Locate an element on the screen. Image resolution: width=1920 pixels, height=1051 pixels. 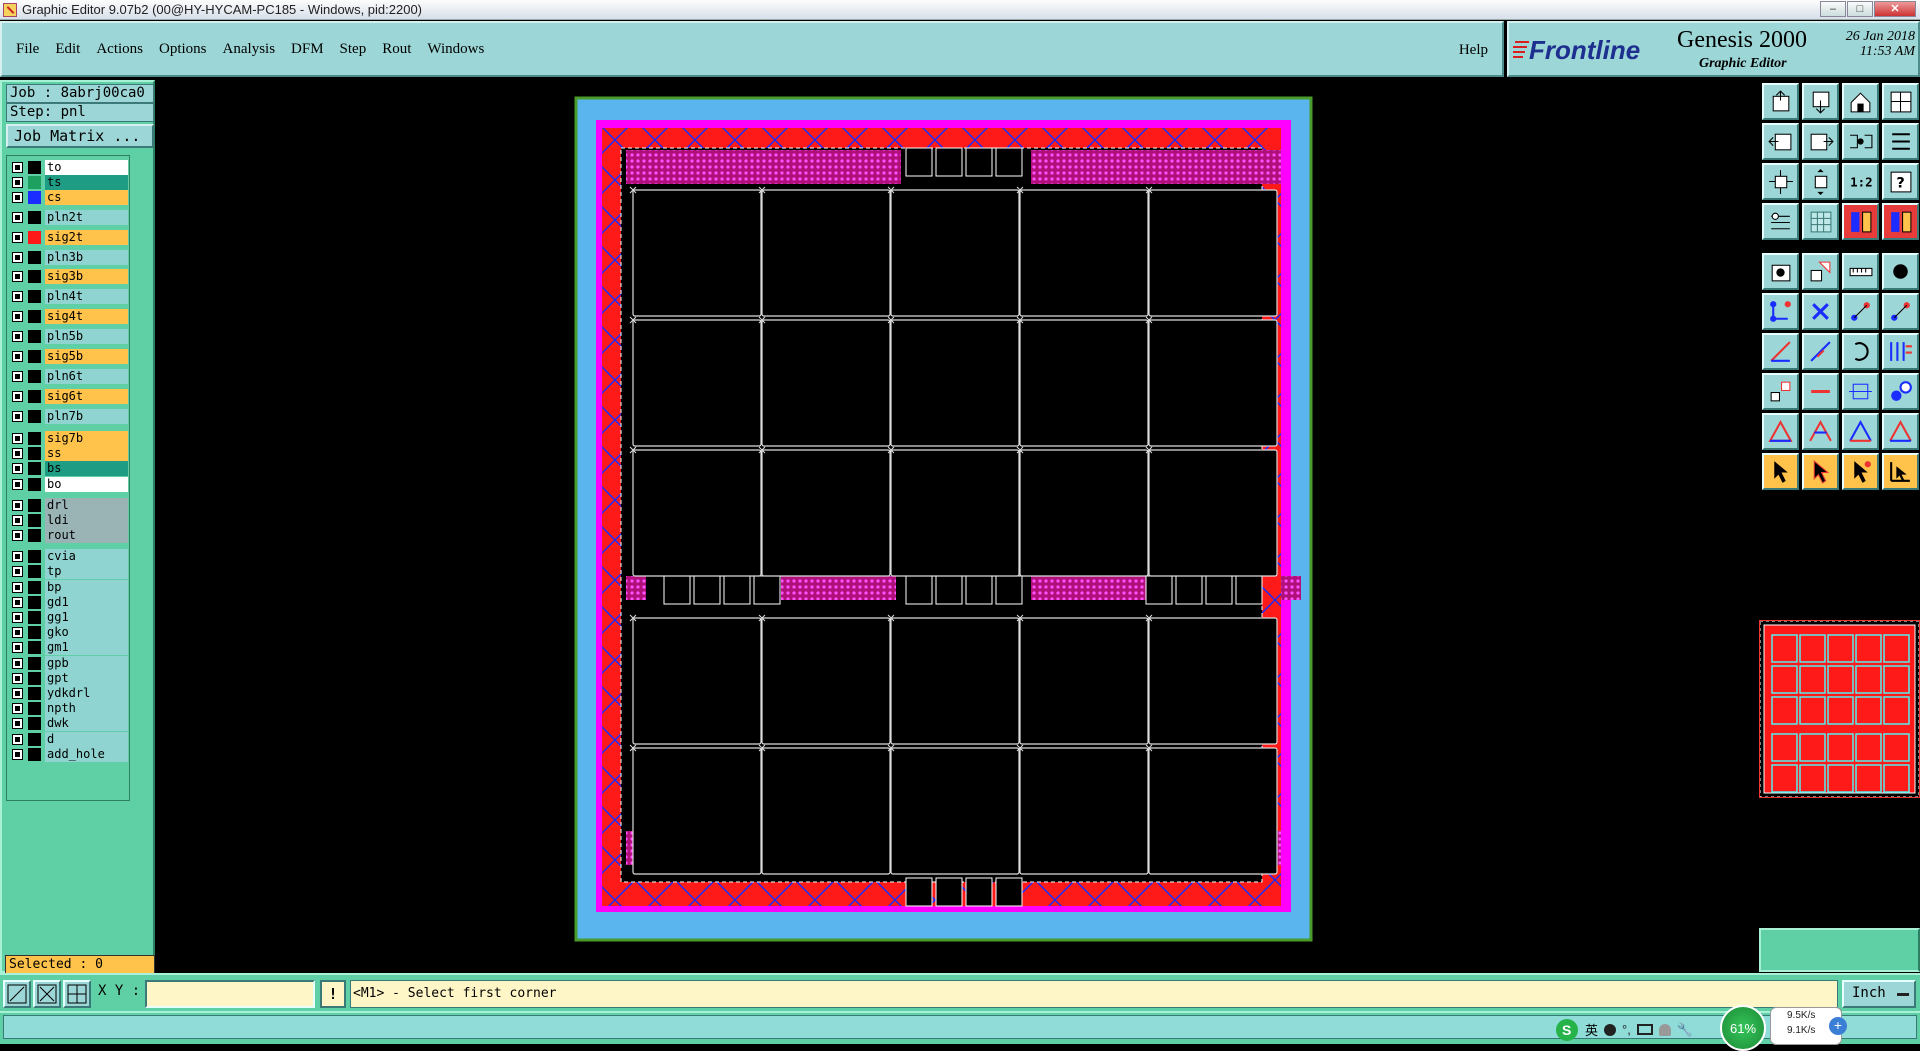
layer-name: gd1 is located at coordinates (86, 602).